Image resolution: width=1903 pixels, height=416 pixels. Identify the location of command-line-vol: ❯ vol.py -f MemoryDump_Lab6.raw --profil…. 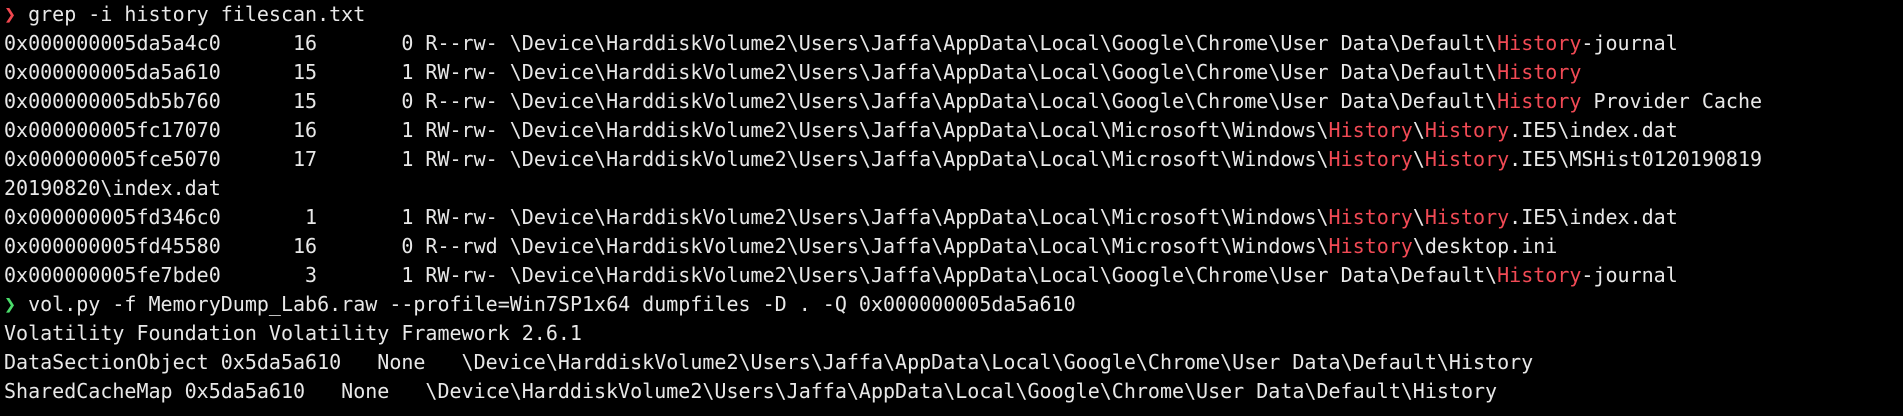
(953, 304).